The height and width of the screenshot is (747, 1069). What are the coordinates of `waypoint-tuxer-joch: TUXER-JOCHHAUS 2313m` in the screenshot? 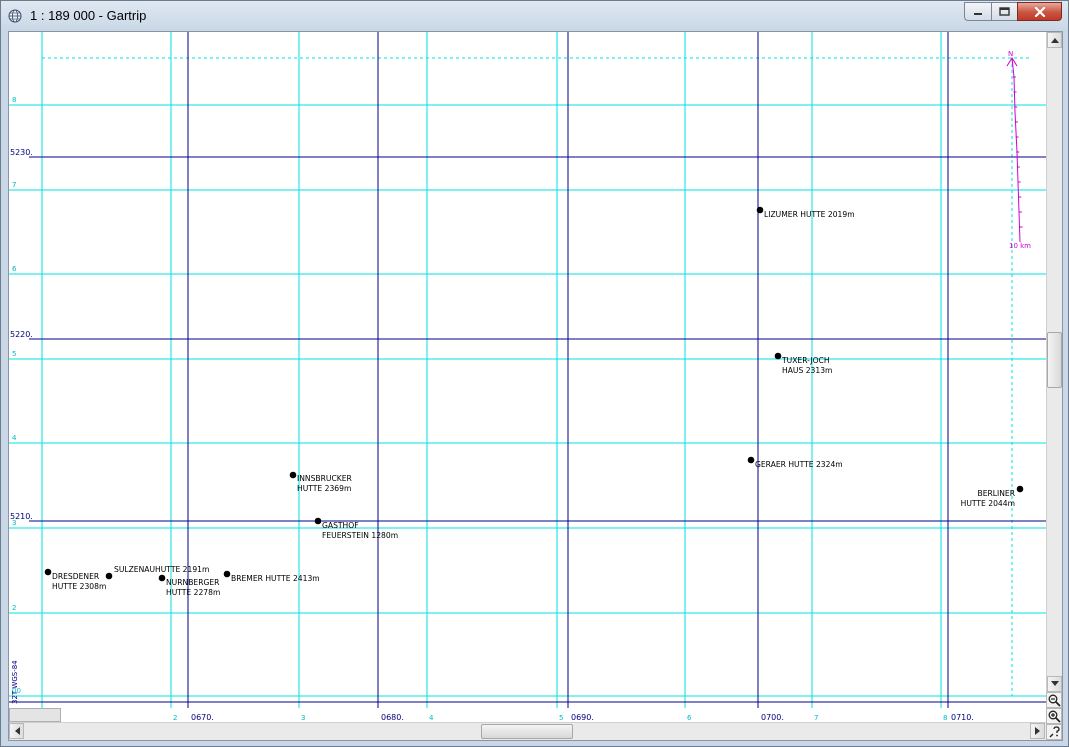 It's located at (803, 363).